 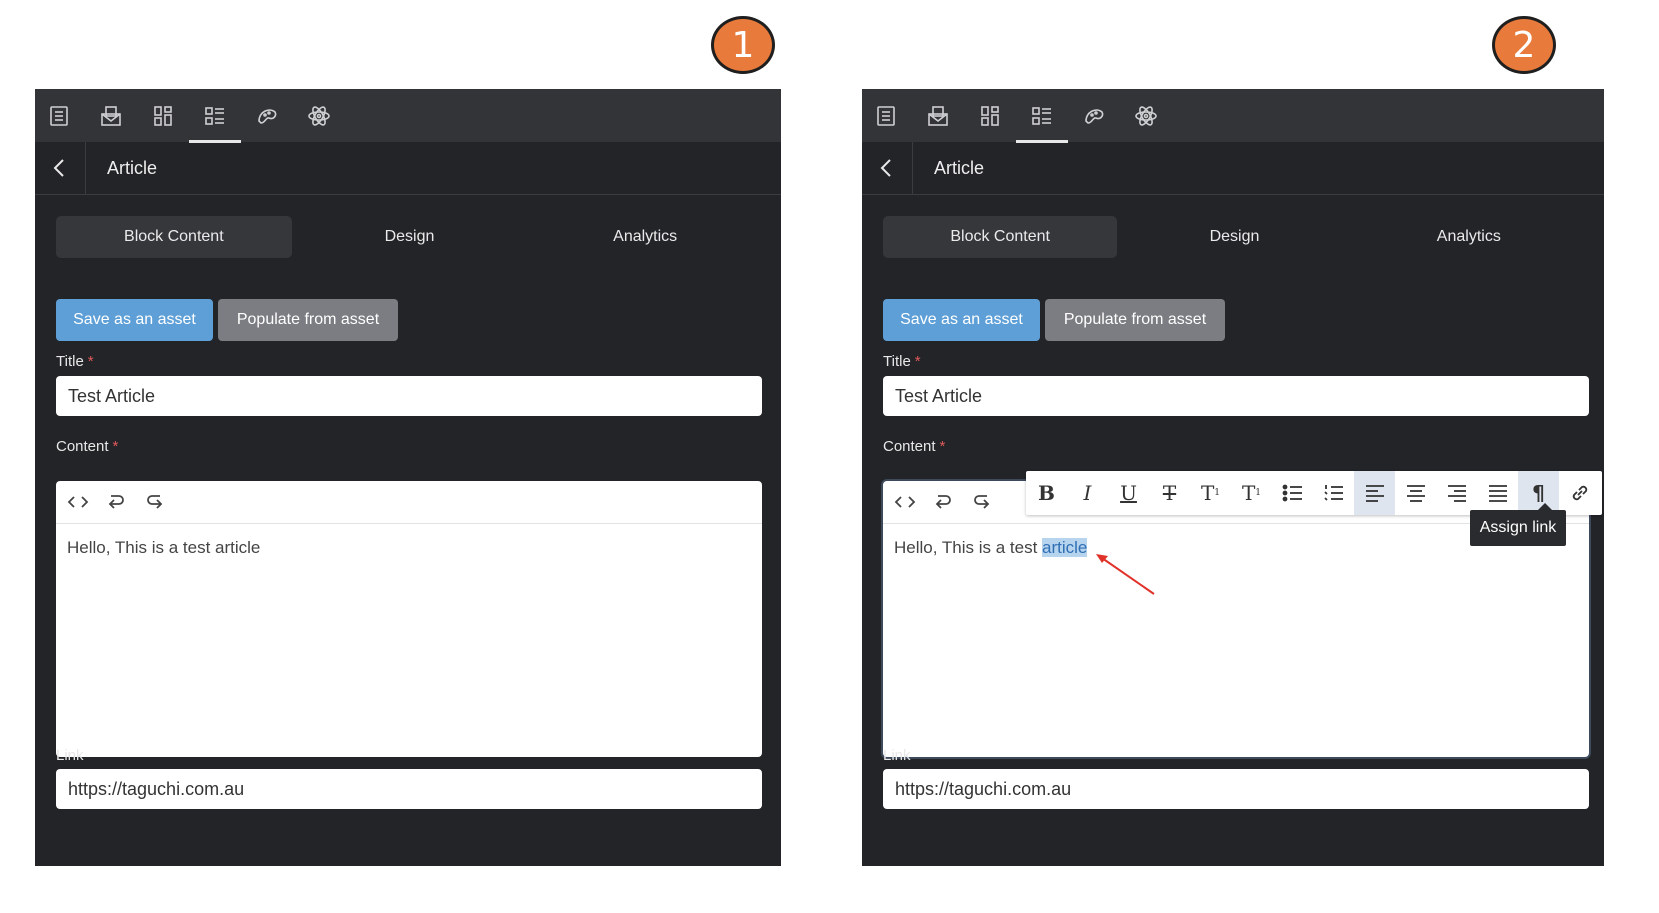 What do you see at coordinates (743, 45) in the screenshot?
I see `step-badge-1: 1` at bounding box center [743, 45].